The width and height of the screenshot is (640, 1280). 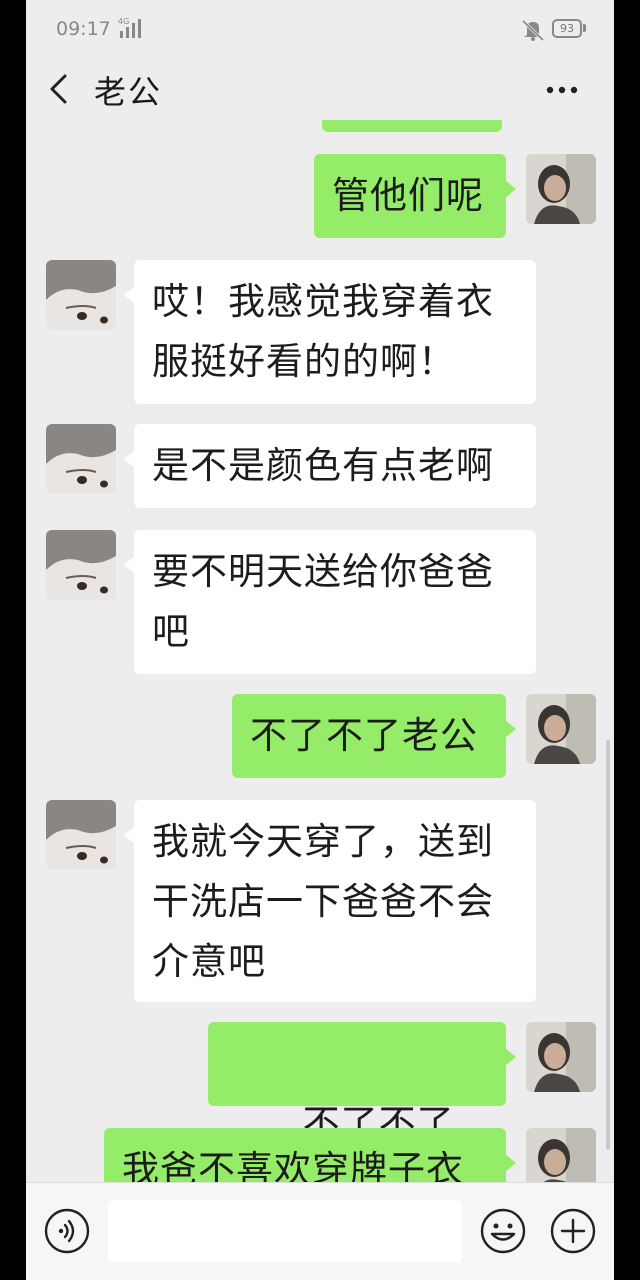 What do you see at coordinates (562, 90) in the screenshot?
I see `more-dots-icon` at bounding box center [562, 90].